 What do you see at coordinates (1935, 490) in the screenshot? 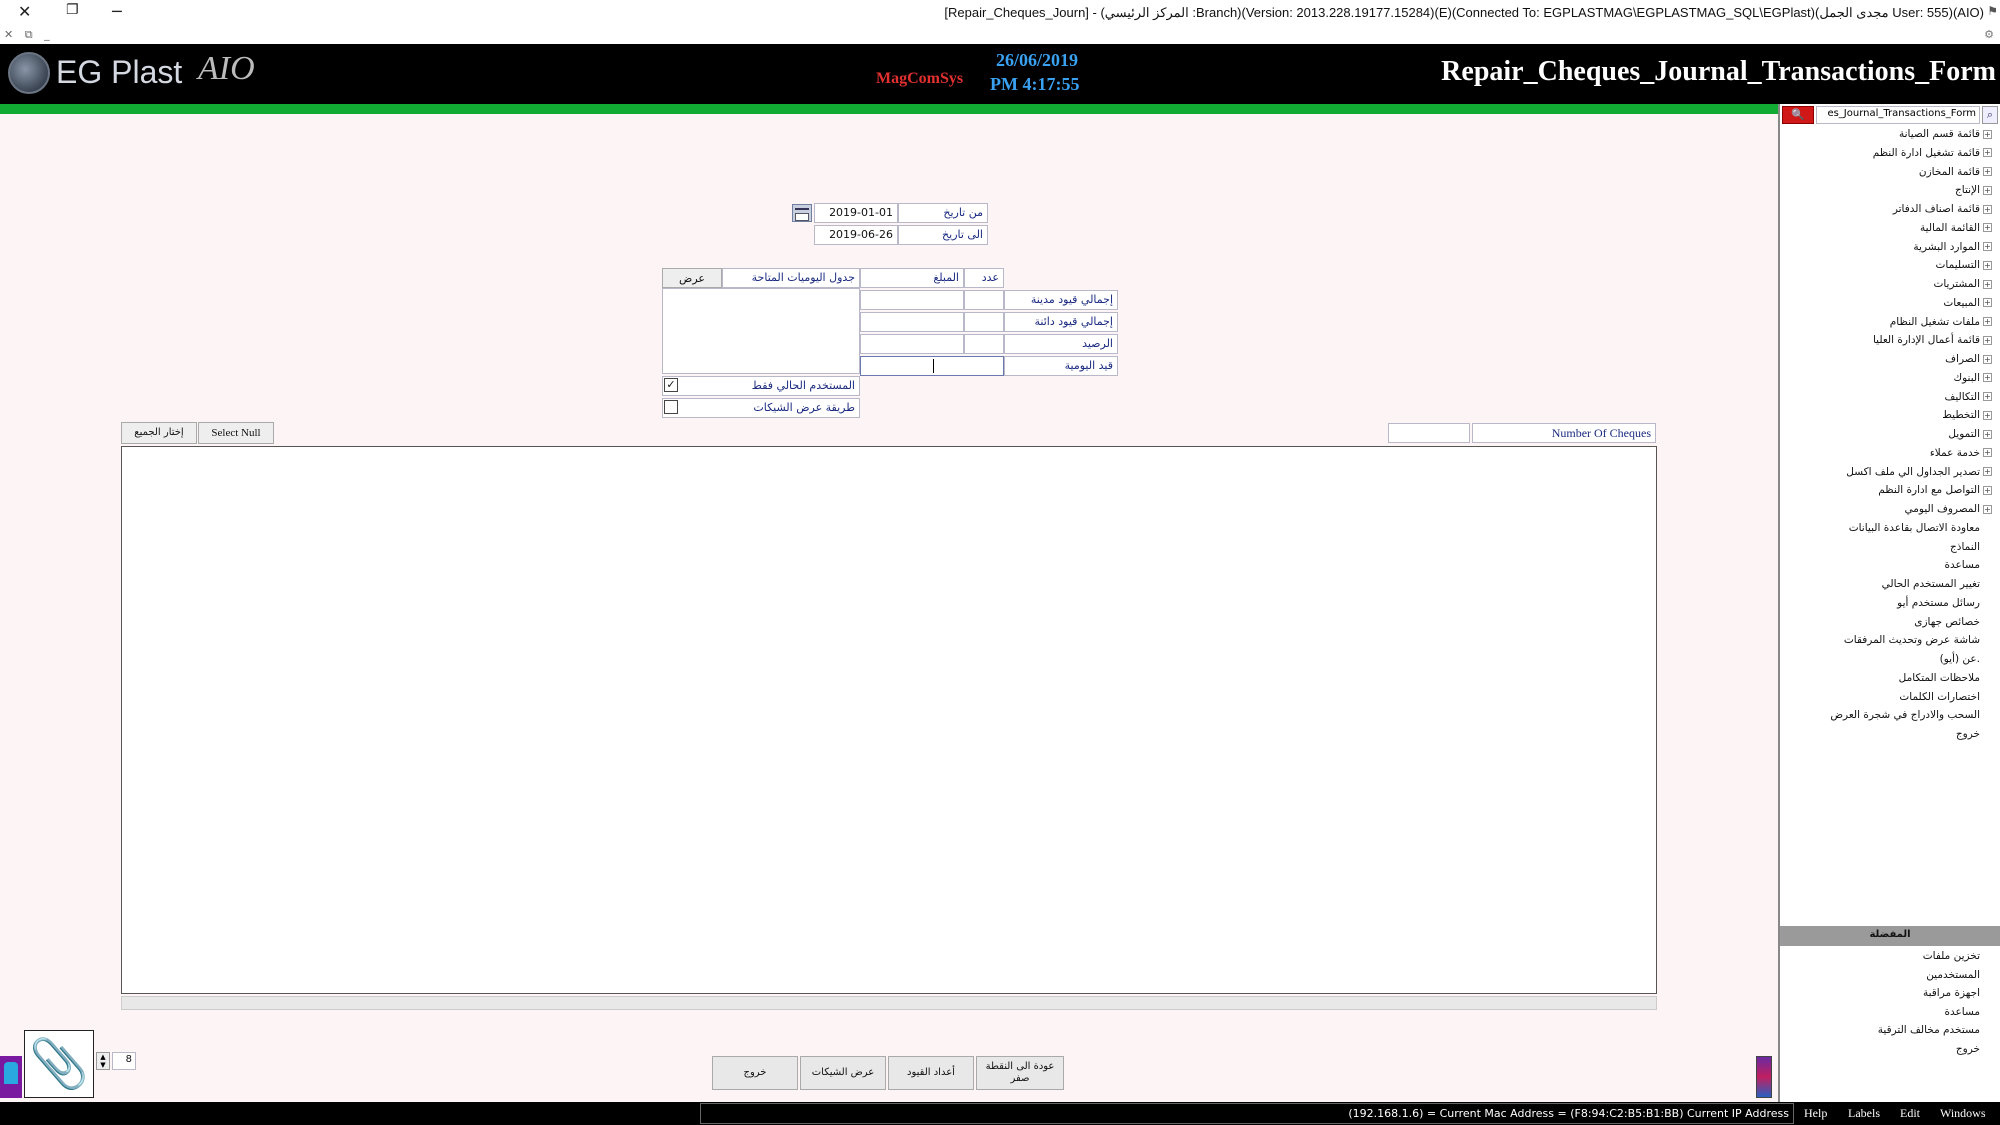
I see `nav-tree-item: التواصل مع ادارة النظم +` at bounding box center [1935, 490].